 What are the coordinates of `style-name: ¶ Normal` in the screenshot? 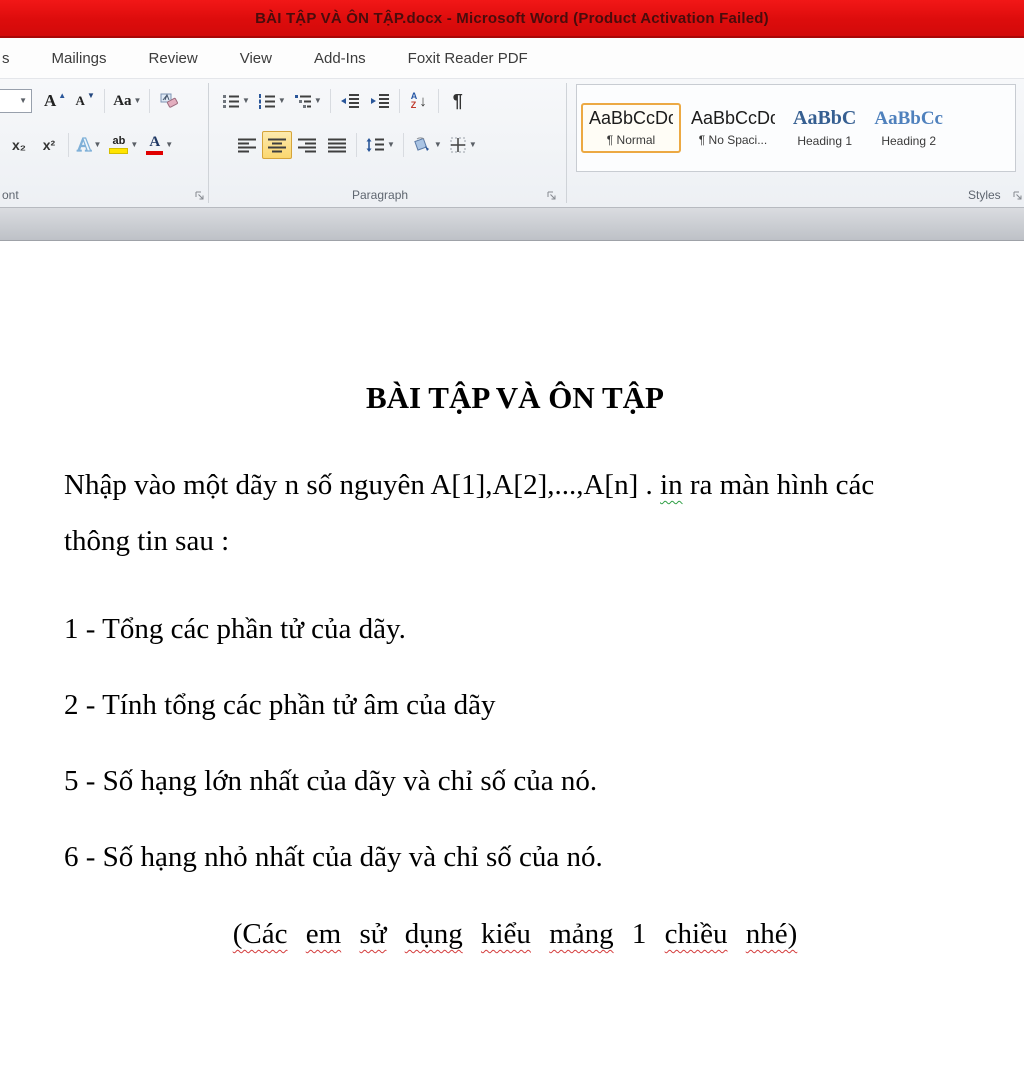 It's located at (631, 140).